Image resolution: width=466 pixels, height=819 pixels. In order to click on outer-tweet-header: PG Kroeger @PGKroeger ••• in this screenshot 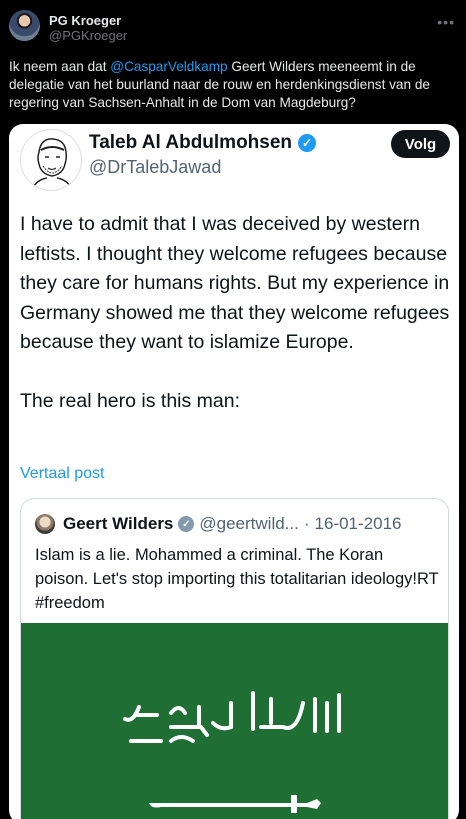, I will do `click(233, 30)`.